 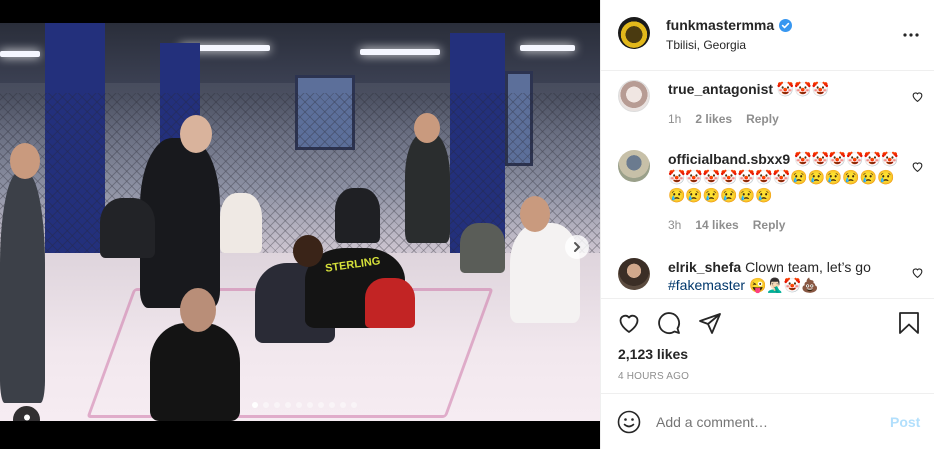 I want to click on user-tag-icon, so click(x=26, y=417).